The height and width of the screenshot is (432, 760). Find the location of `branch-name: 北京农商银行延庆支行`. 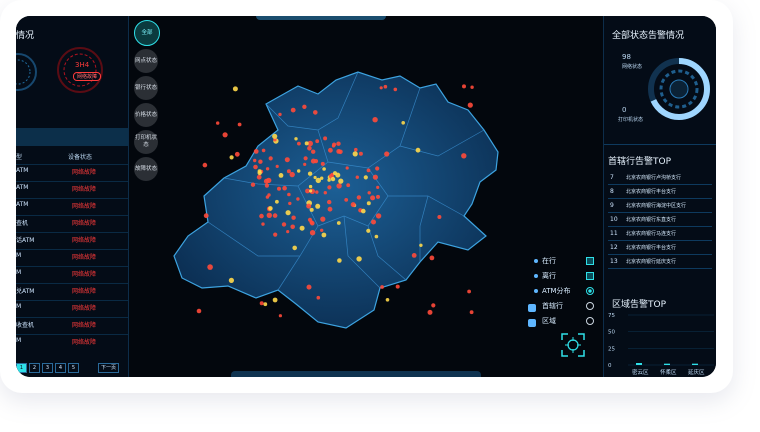

branch-name: 北京农商银行延庆支行 is located at coordinates (651, 262).